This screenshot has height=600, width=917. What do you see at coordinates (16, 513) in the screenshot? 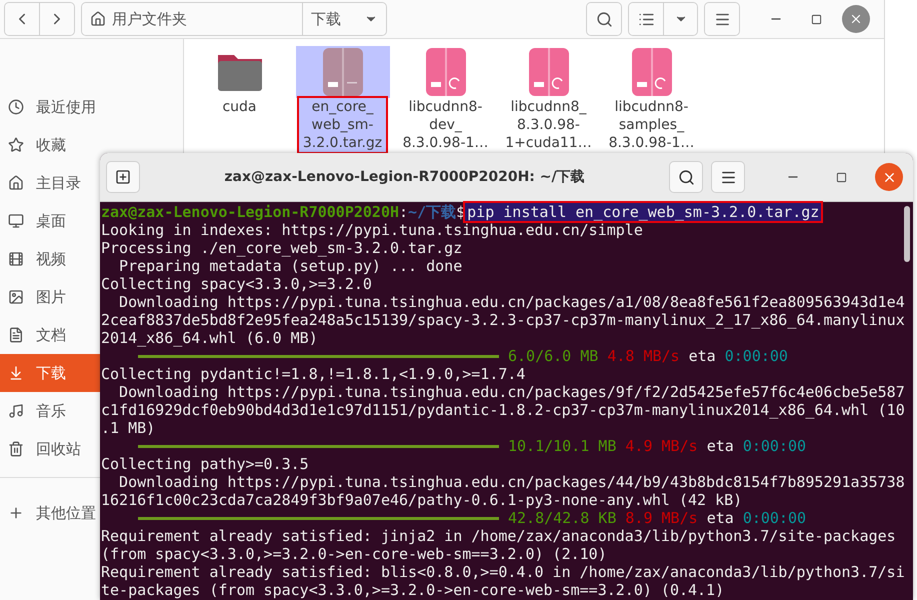
I see `plus-icon` at bounding box center [16, 513].